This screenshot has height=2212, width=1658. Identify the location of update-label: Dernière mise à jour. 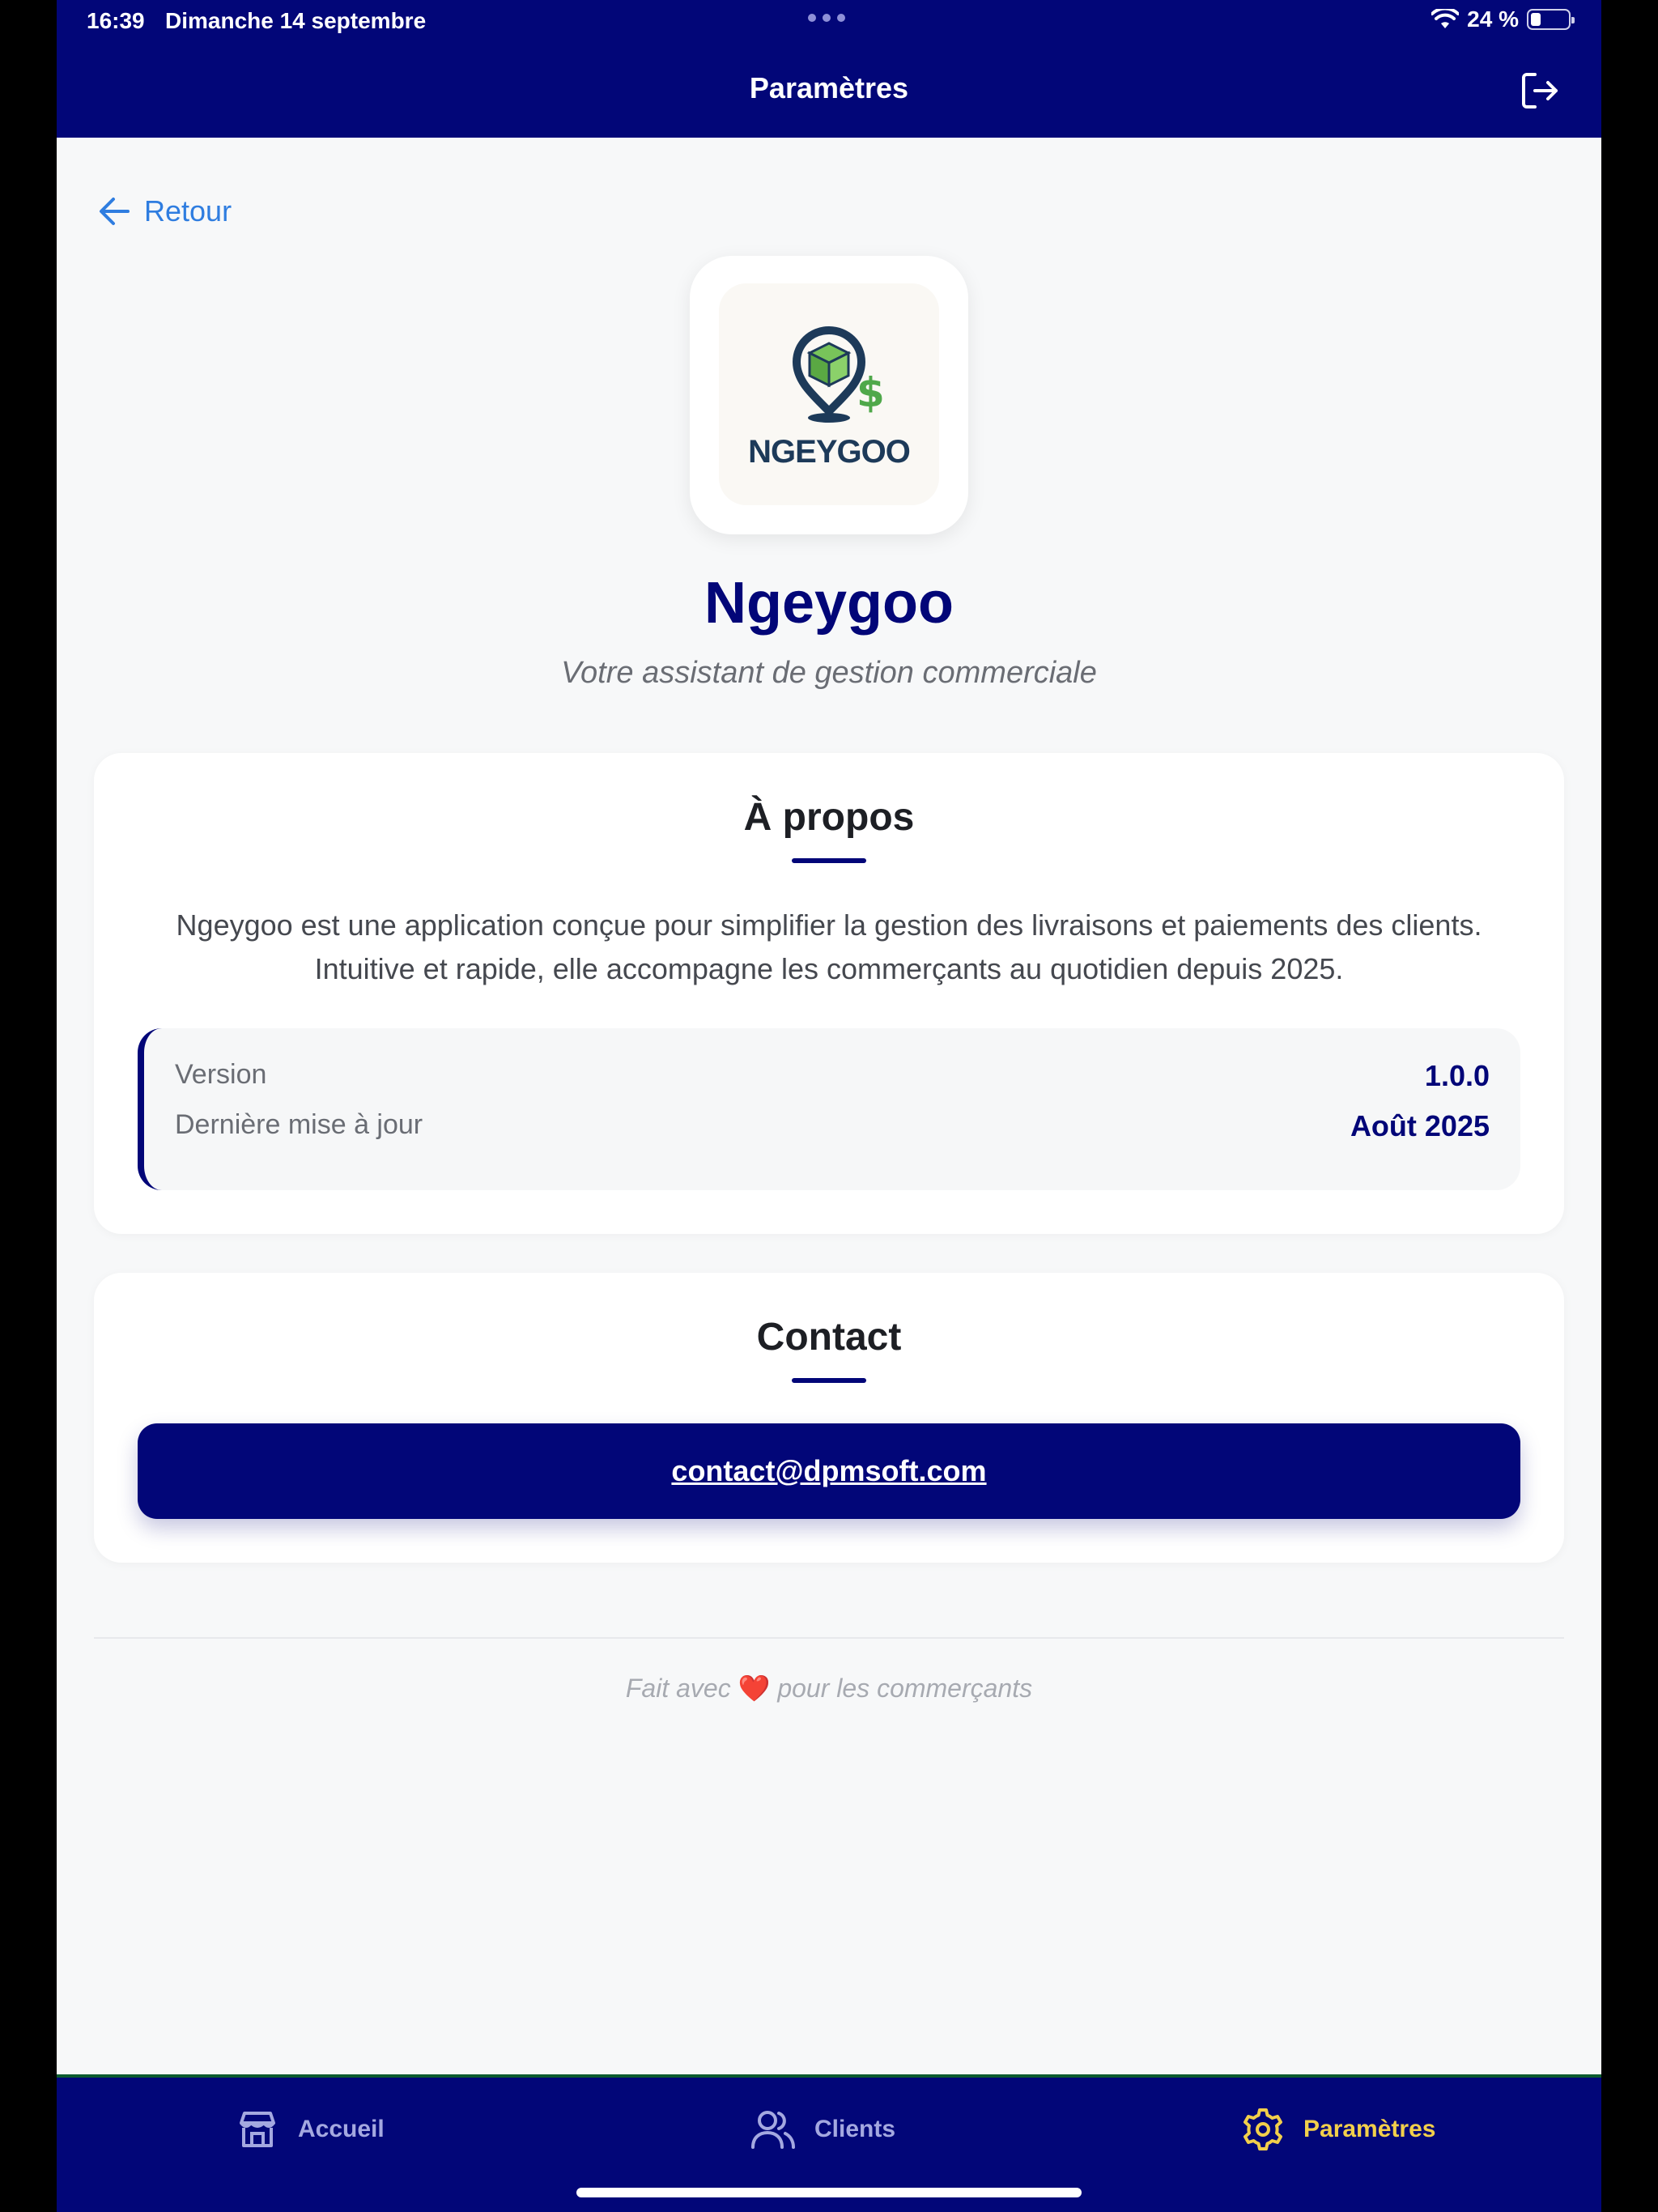
(299, 1124).